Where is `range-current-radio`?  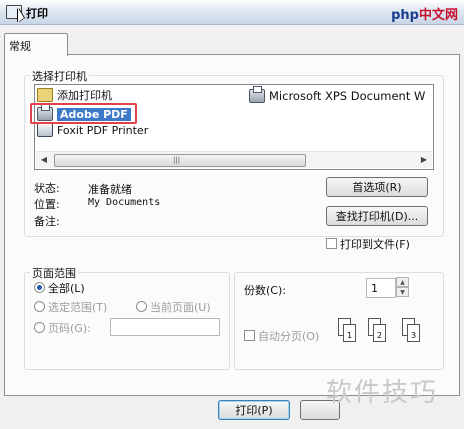 range-current-radio is located at coordinates (141, 306).